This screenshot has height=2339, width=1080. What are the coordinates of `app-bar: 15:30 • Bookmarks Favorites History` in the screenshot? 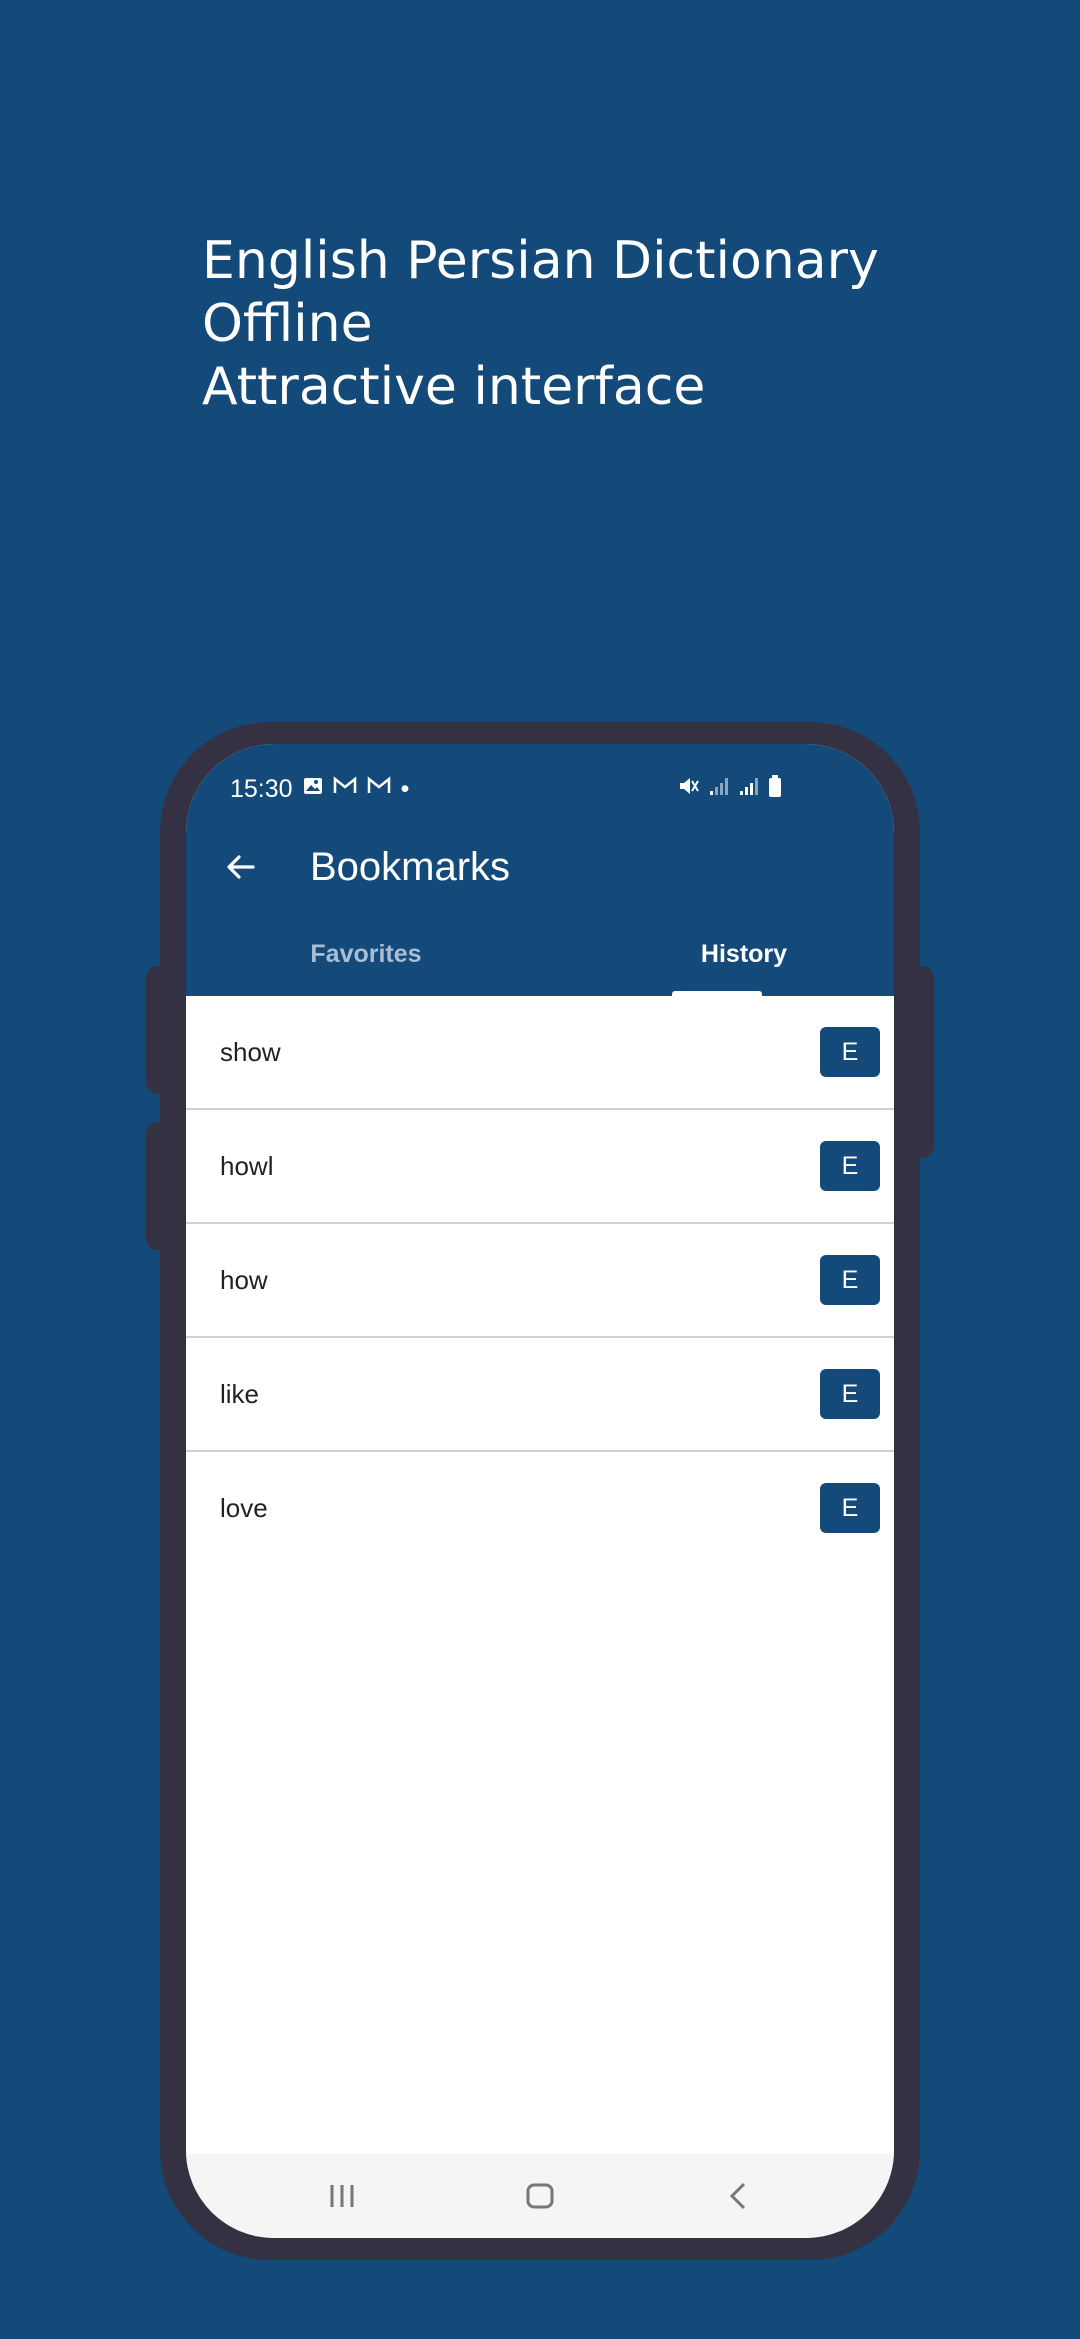 It's located at (540, 870).